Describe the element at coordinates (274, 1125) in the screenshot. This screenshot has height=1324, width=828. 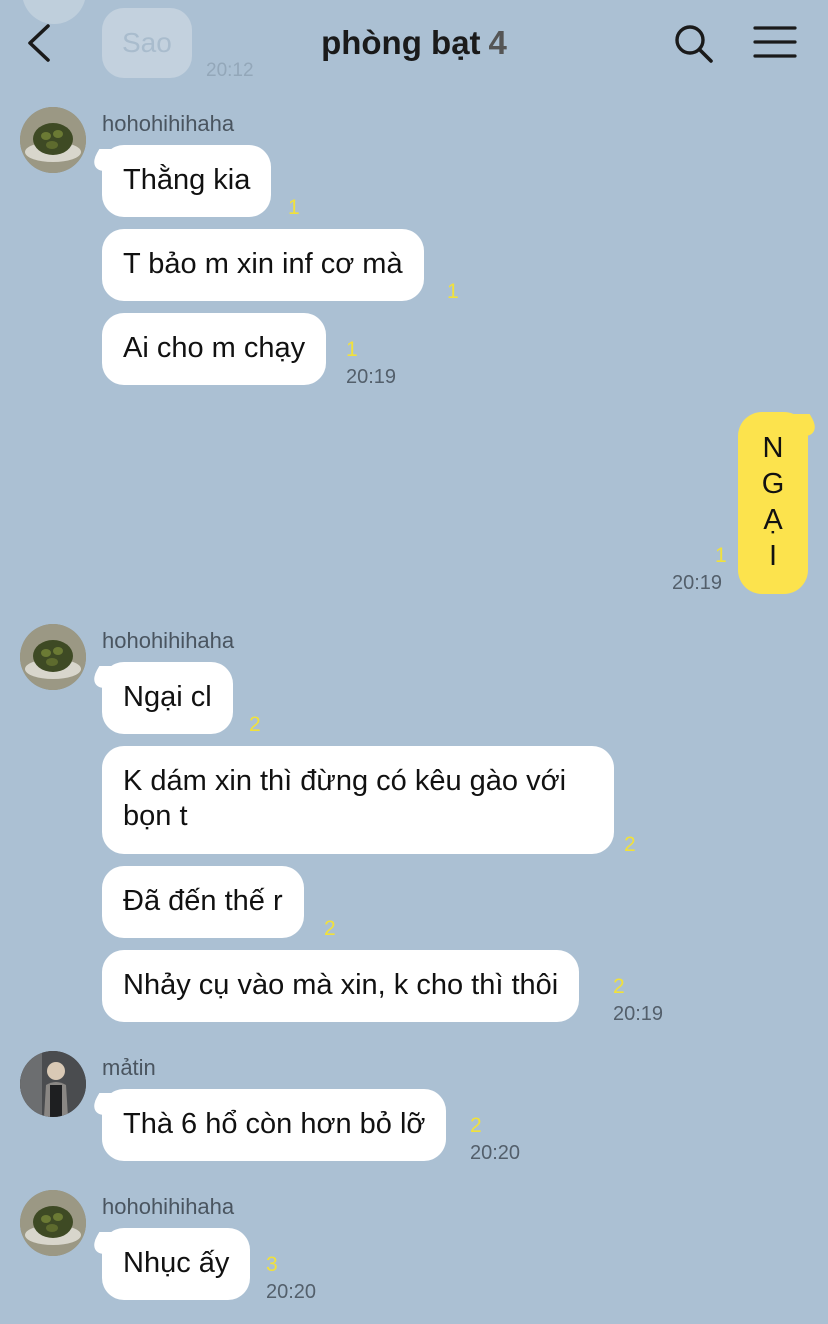
I see `message-bubble: Thà 6 hổ còn hơn bỏ lỡ` at that location.